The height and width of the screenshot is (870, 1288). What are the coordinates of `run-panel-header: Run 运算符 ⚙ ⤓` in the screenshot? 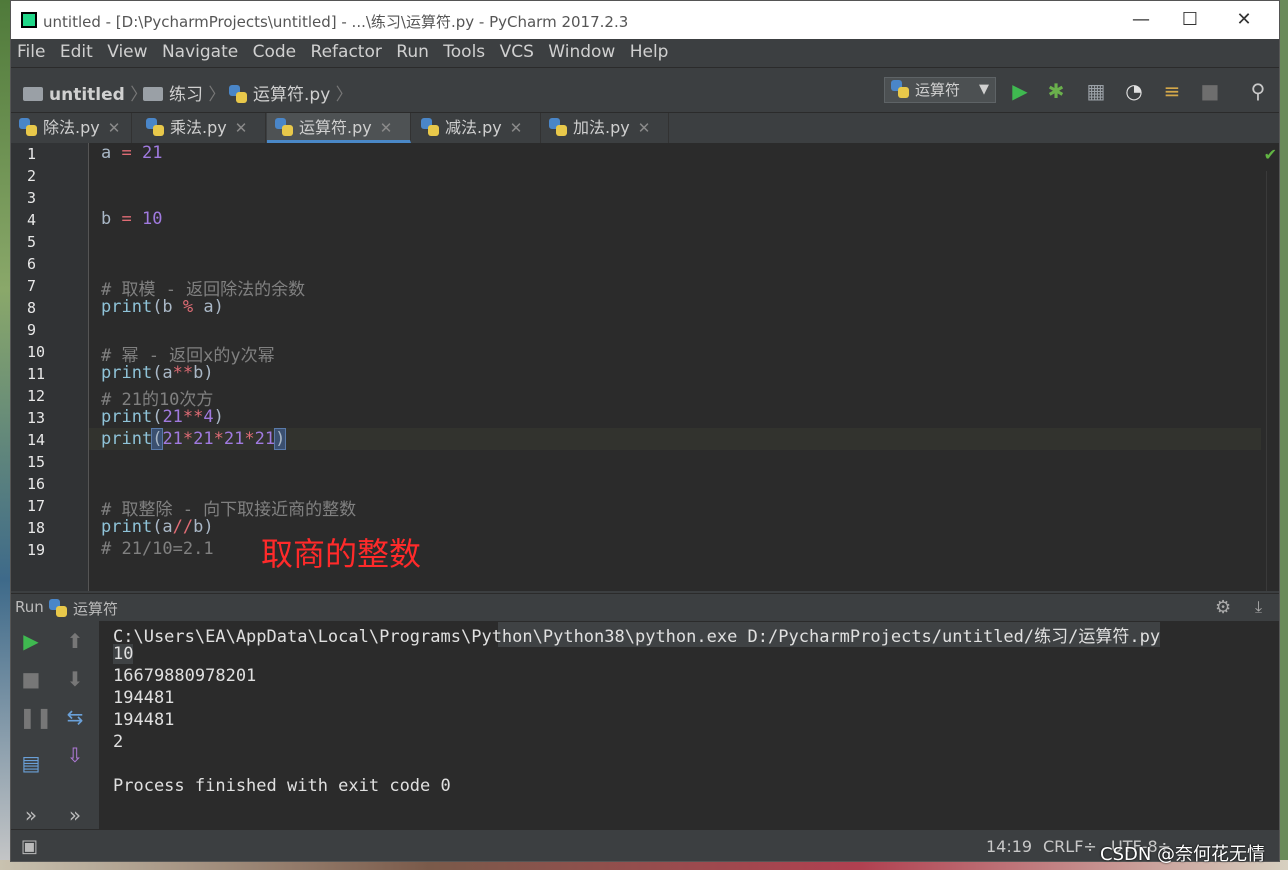 It's located at (645, 607).